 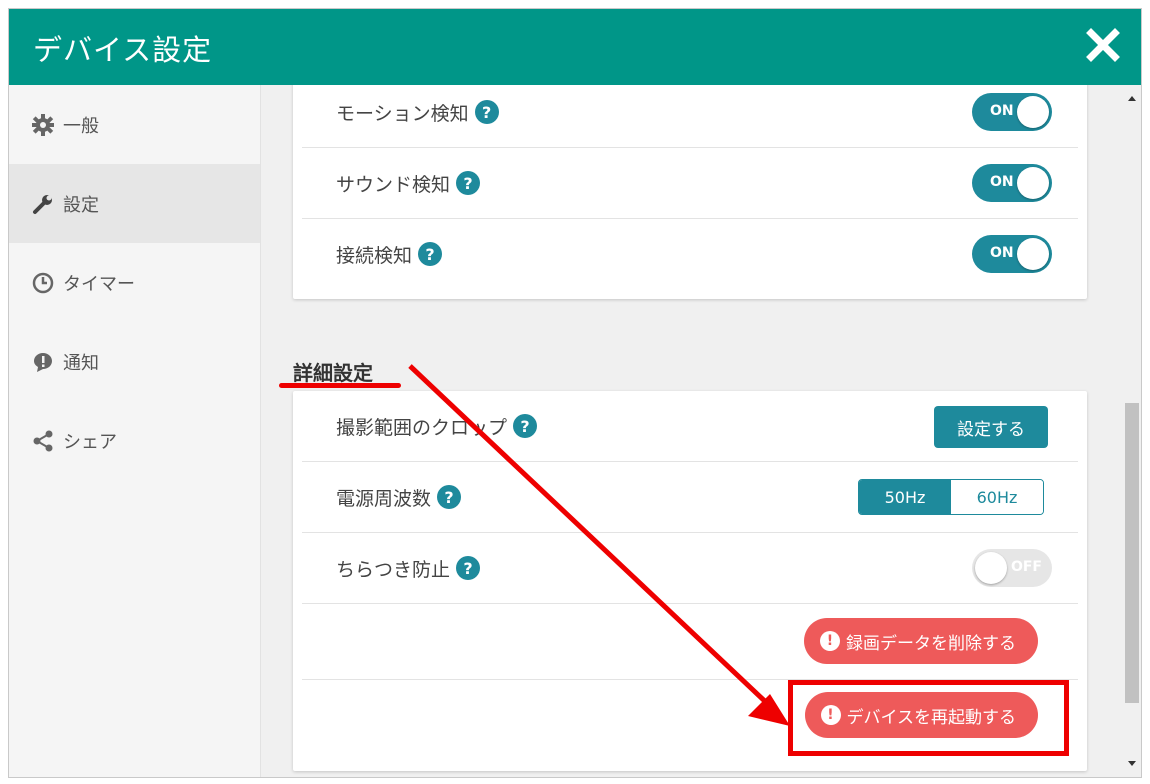 I want to click on frequency-60hz-option: 60Hz, so click(x=997, y=497).